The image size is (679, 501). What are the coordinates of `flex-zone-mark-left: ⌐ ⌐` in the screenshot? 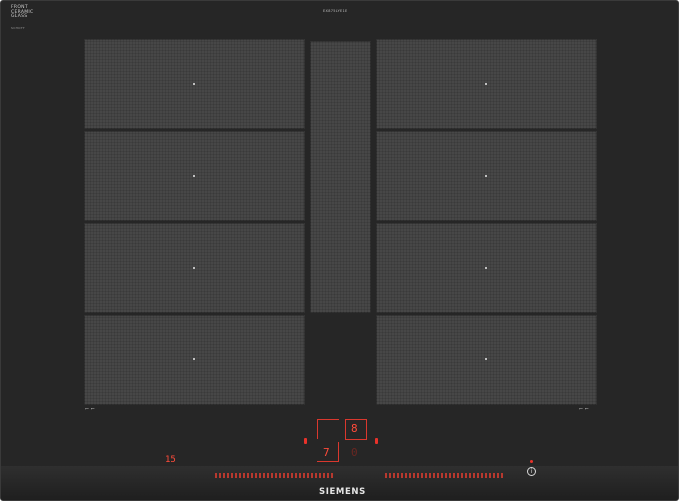 It's located at (90, 409).